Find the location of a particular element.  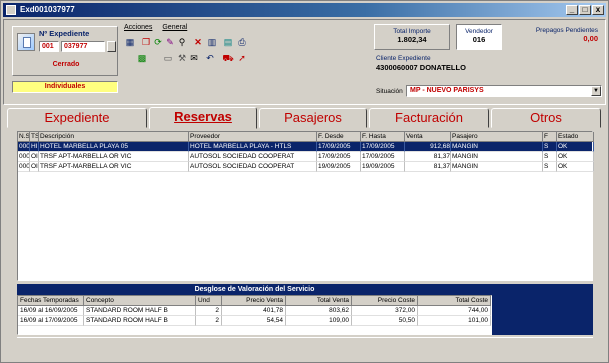

column-header: F. Hasta is located at coordinates (383, 137).